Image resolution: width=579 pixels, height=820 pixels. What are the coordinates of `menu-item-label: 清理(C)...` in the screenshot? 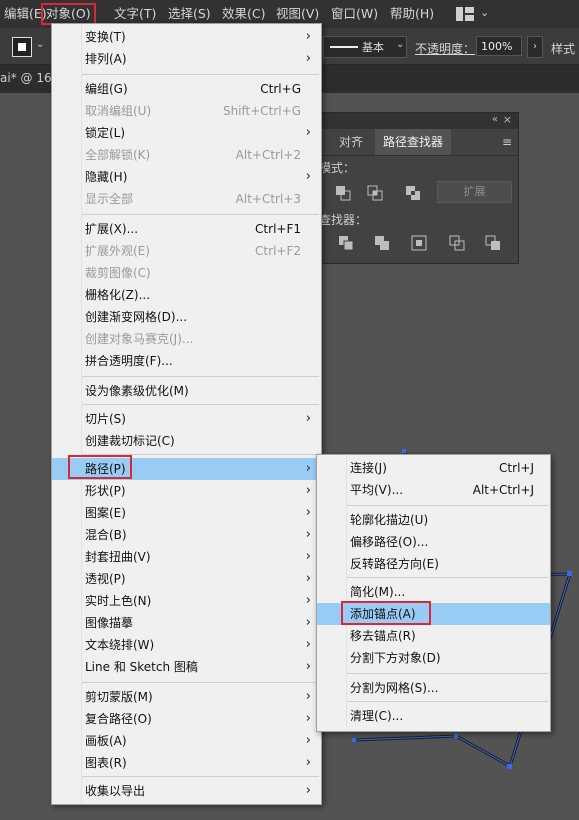 It's located at (377, 716).